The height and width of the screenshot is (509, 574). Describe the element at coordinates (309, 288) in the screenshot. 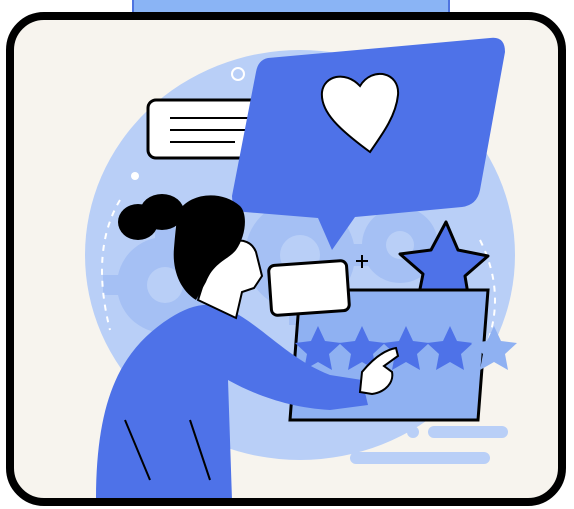

I see `small-card` at that location.